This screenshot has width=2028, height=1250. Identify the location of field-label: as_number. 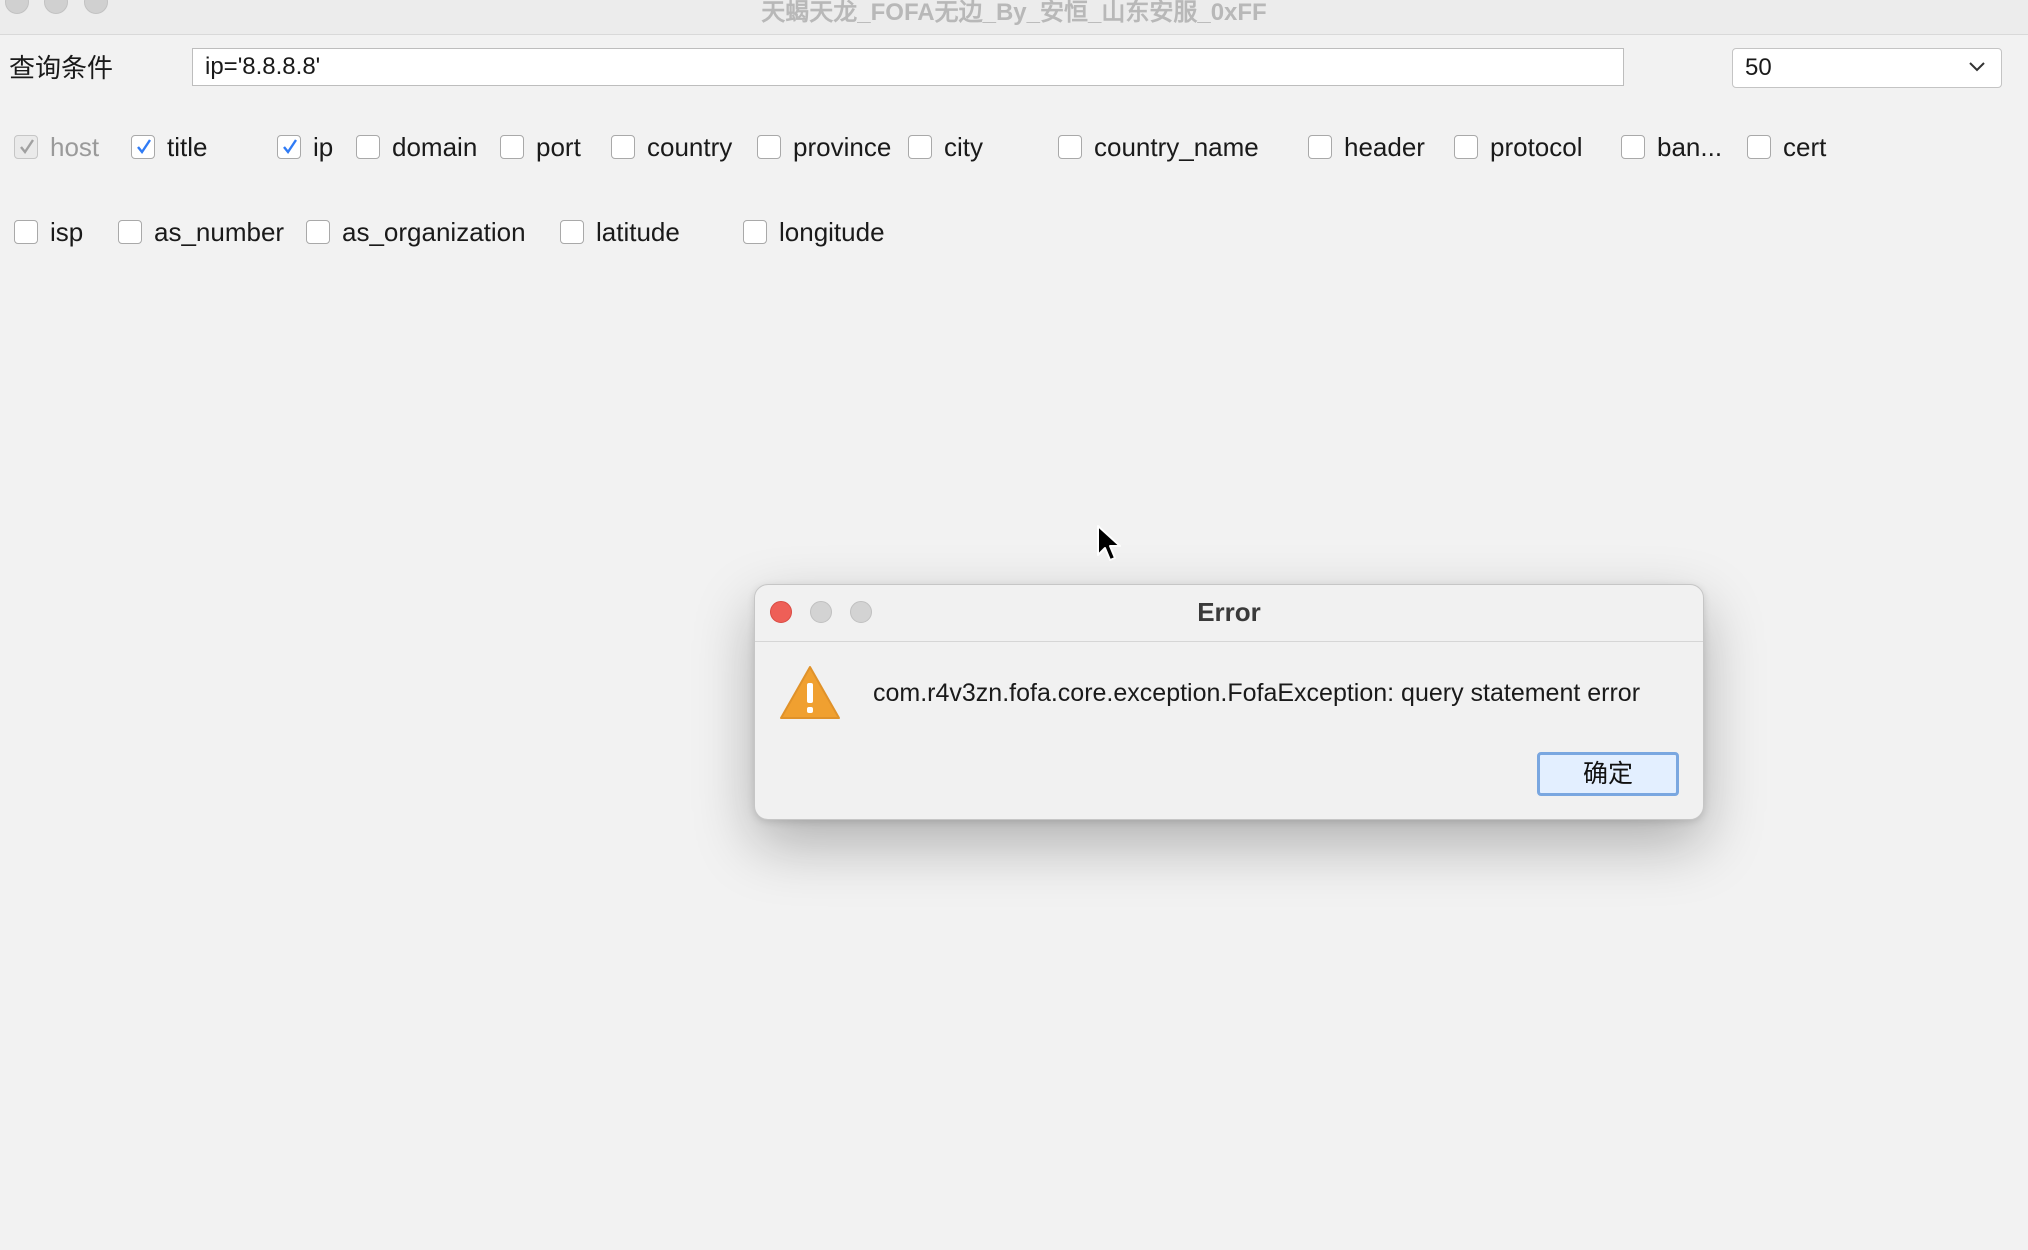
(219, 231).